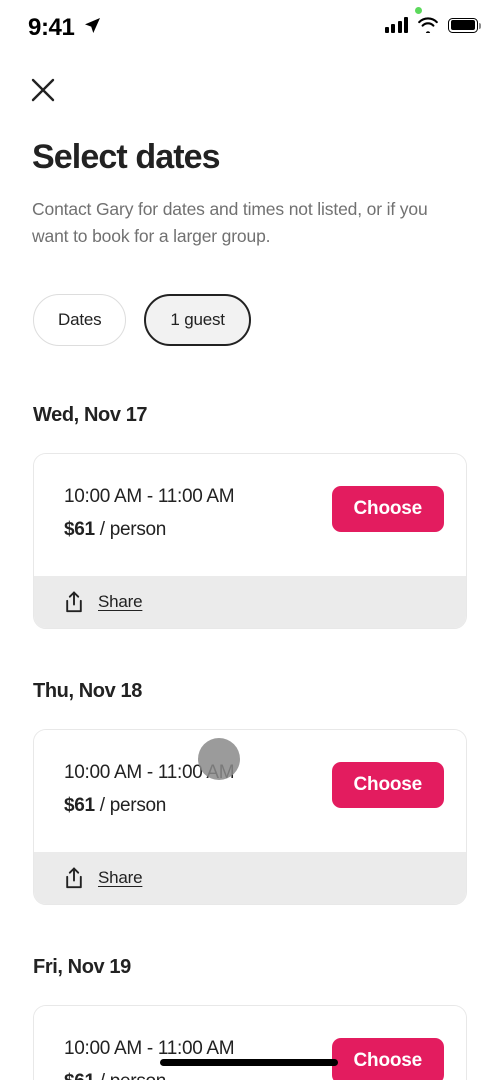 The height and width of the screenshot is (1080, 500). Describe the element at coordinates (43, 90) in the screenshot. I see `close-x-icon` at that location.